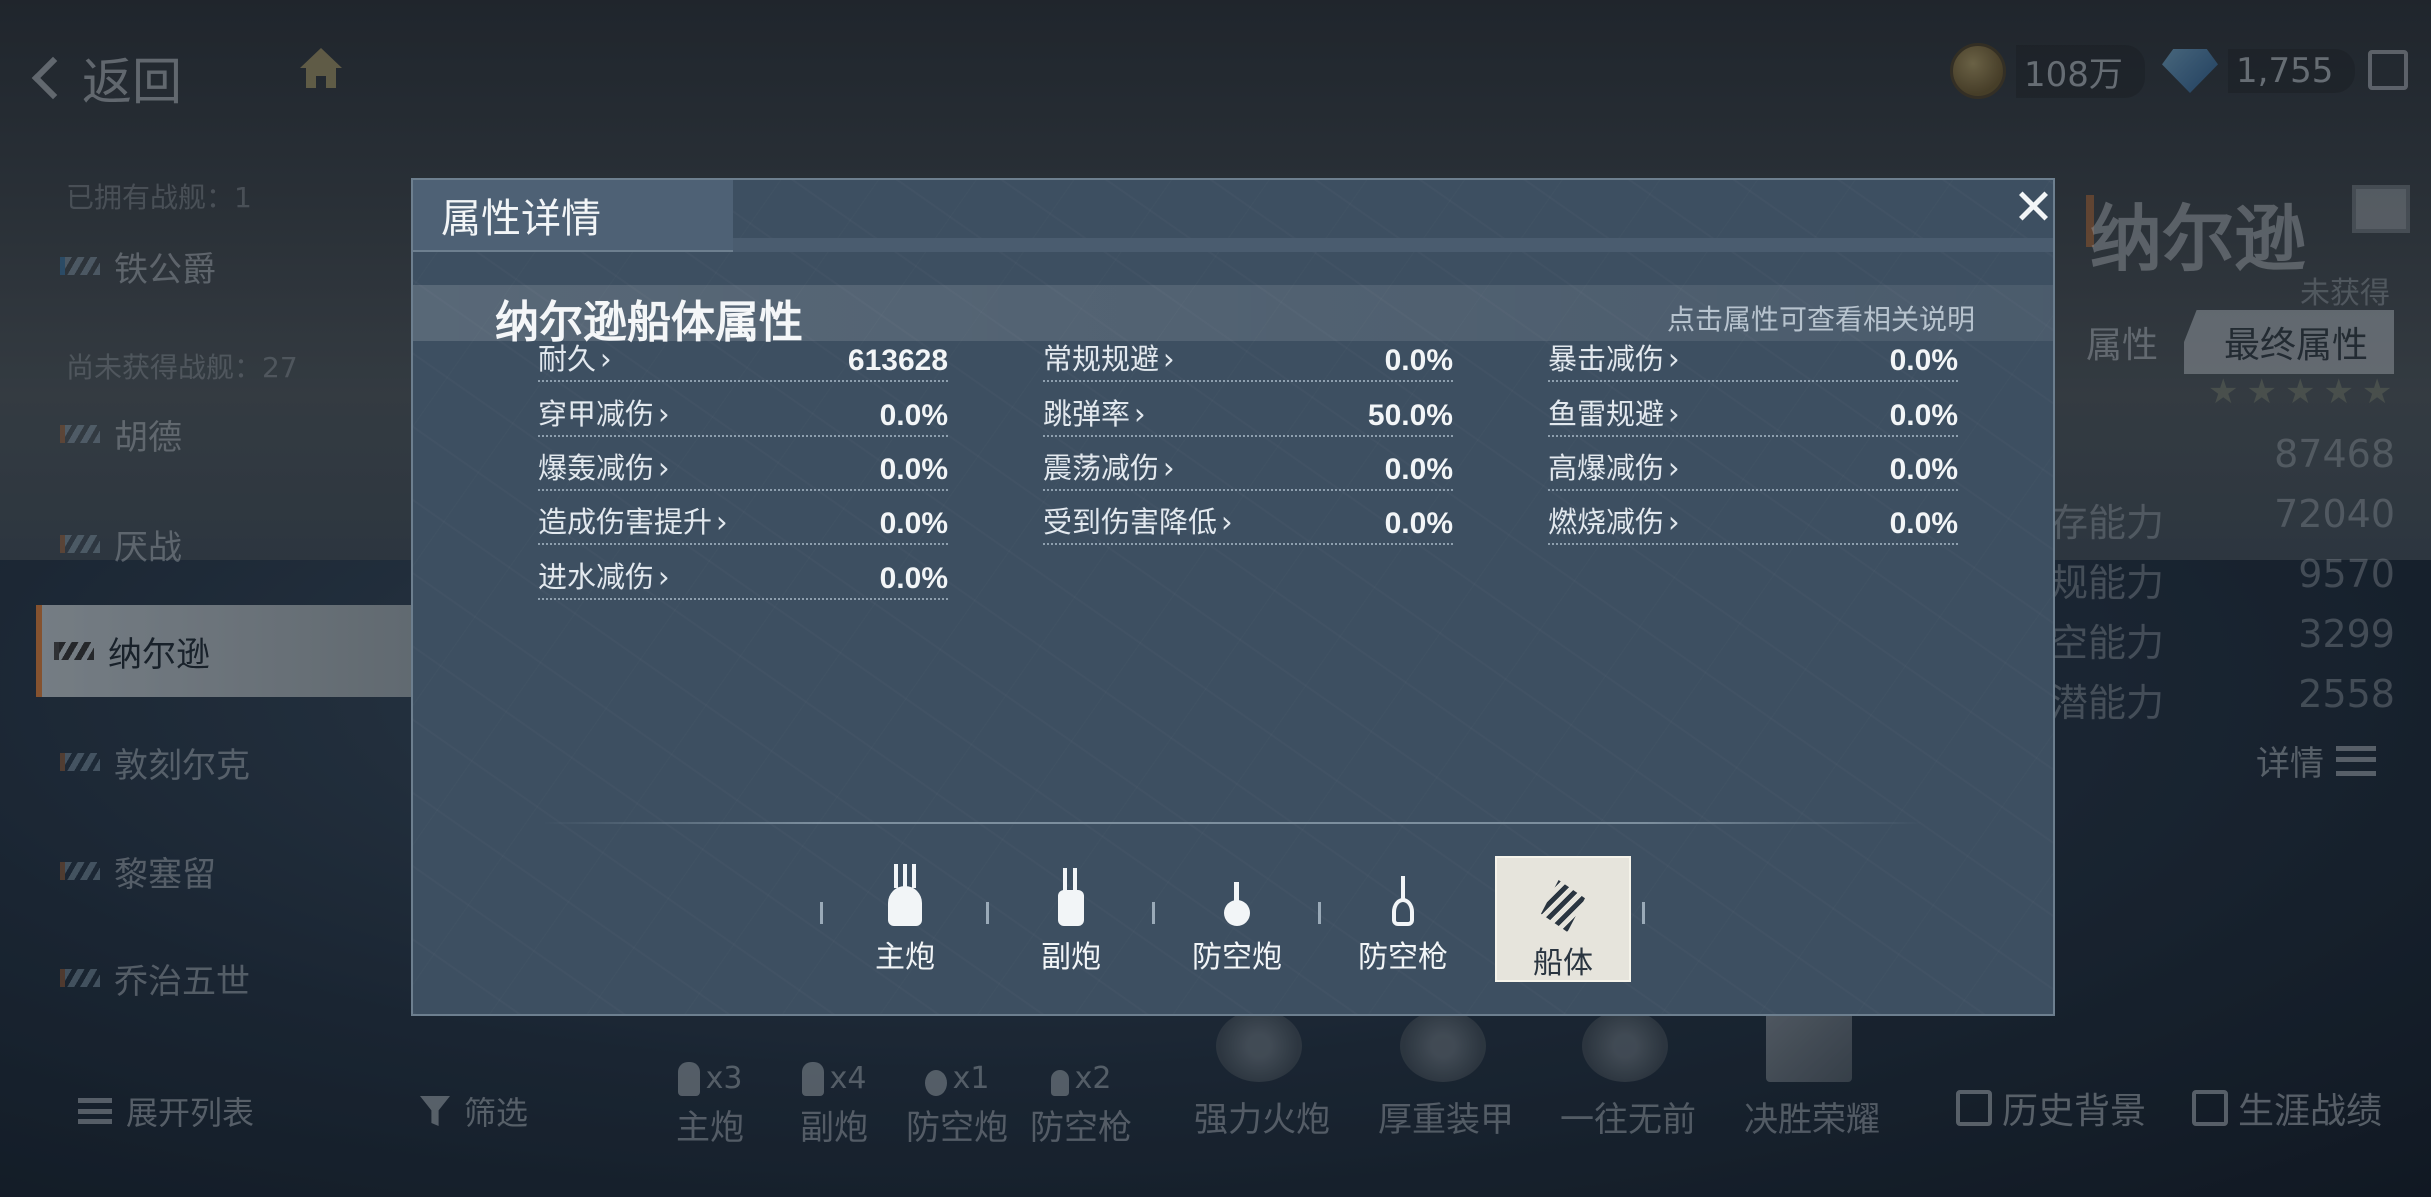  I want to click on attribute-row: 高爆减伤0.0%, so click(1753, 471).